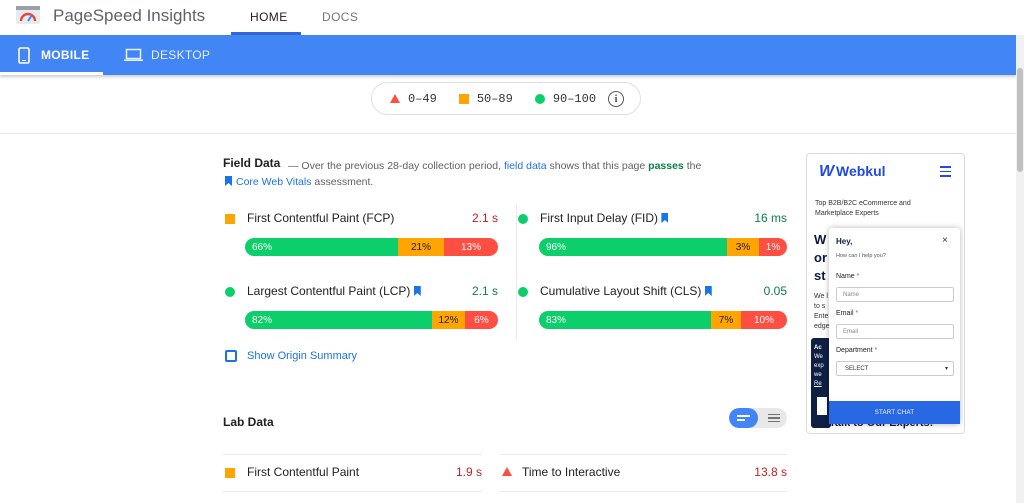  I want to click on tab-docs: DOCS, so click(340, 17).